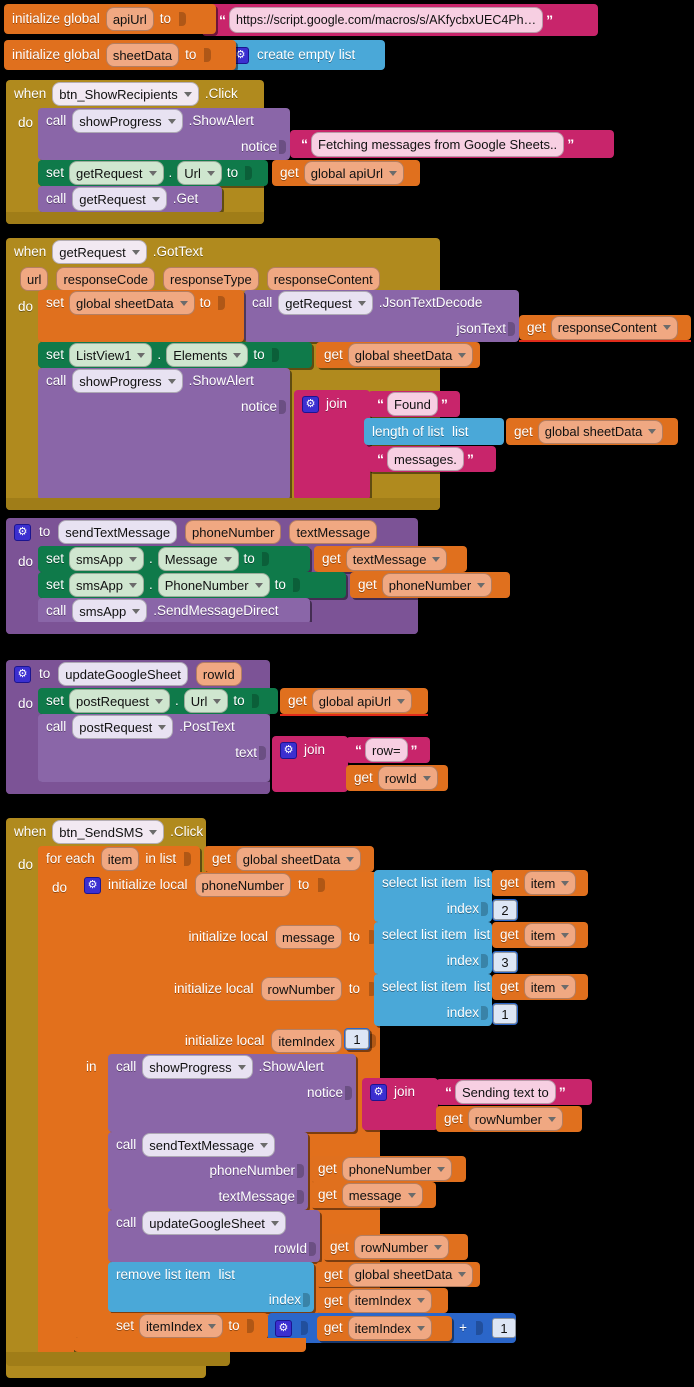 Image resolution: width=694 pixels, height=1387 pixels. What do you see at coordinates (514, 1092) in the screenshot?
I see `text-string-block-sending-text-to: “ Sending text to ”` at bounding box center [514, 1092].